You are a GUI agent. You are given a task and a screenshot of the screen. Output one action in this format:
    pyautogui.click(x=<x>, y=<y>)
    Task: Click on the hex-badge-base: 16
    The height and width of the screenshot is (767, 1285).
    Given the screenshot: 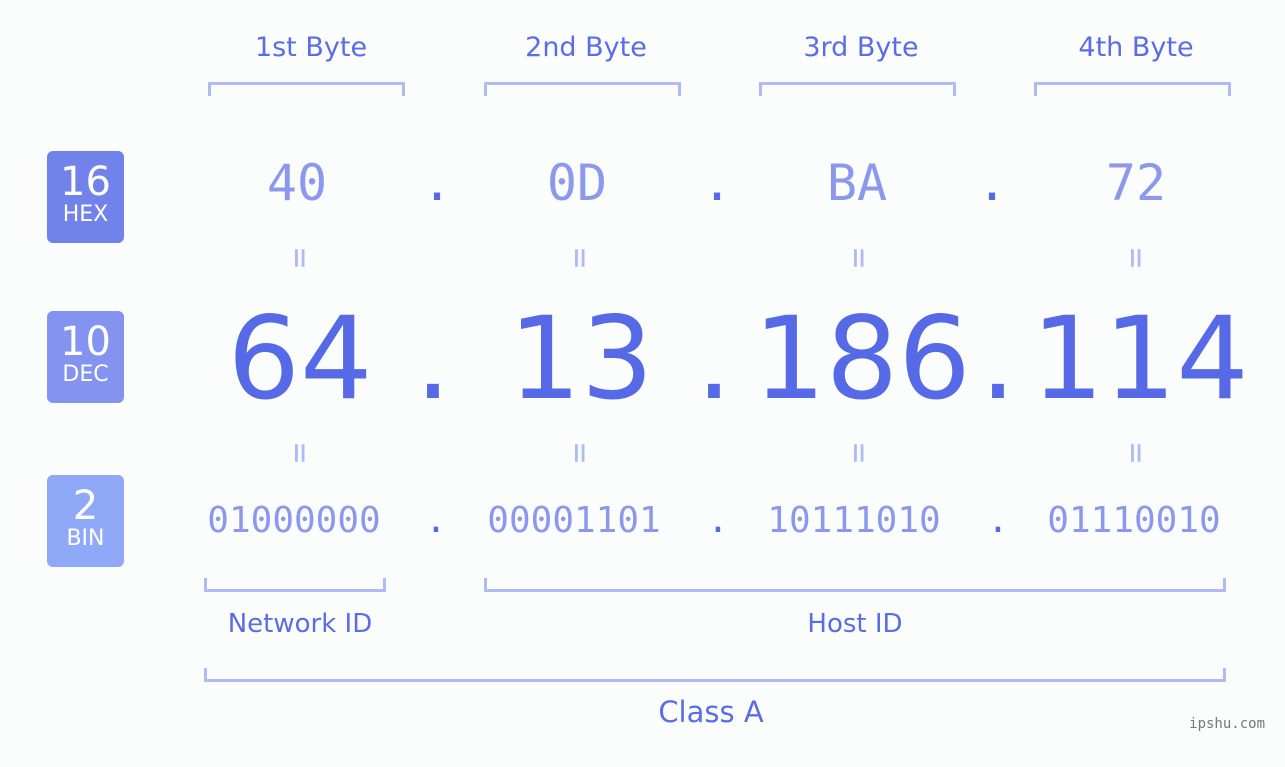 What is the action you would take?
    pyautogui.click(x=85, y=182)
    